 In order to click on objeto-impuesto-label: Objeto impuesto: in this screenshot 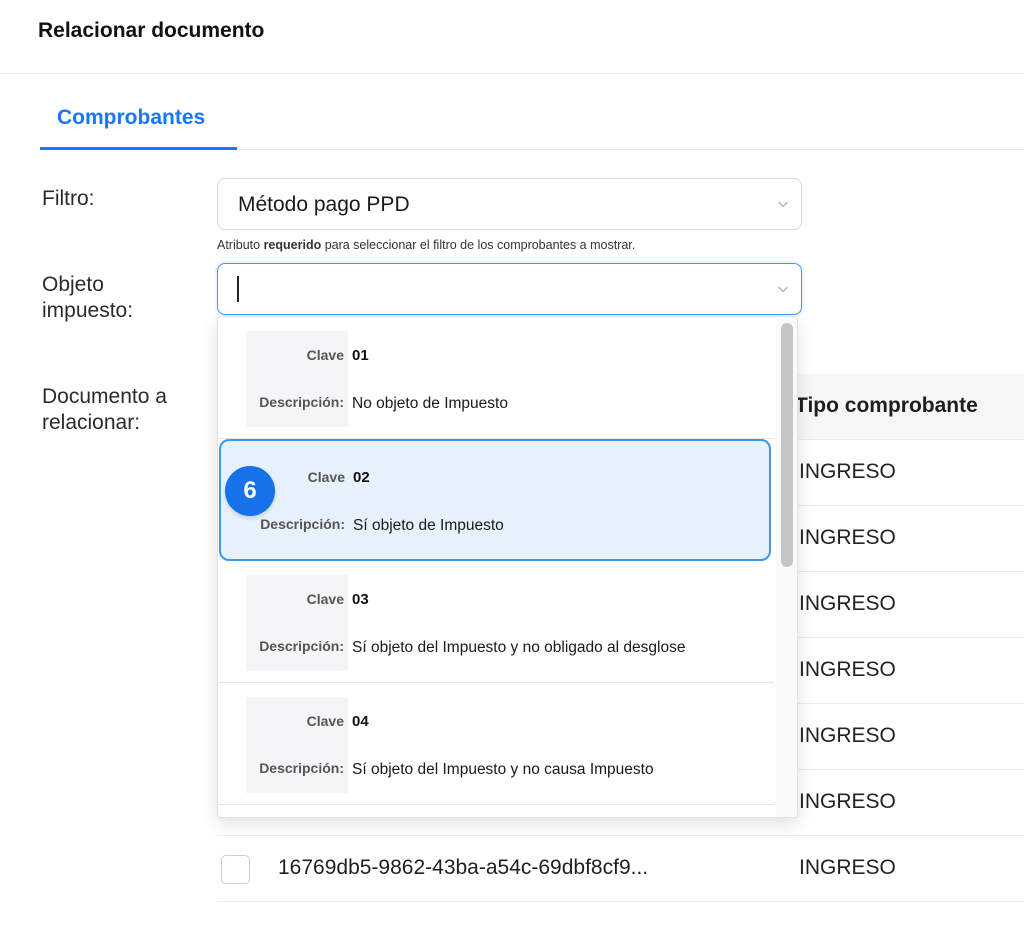, I will do `click(88, 297)`.